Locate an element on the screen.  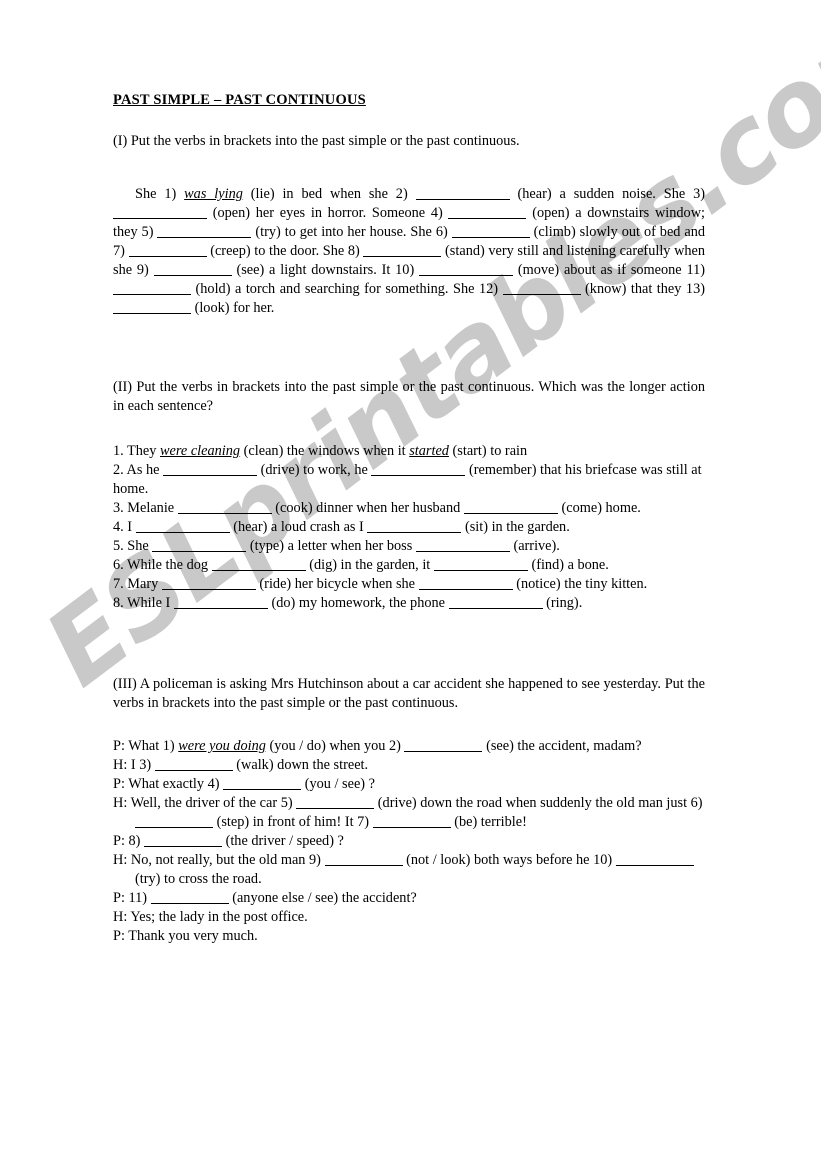
s1-part-8: (creep) to the door. She 8) is located at coordinates (285, 250).